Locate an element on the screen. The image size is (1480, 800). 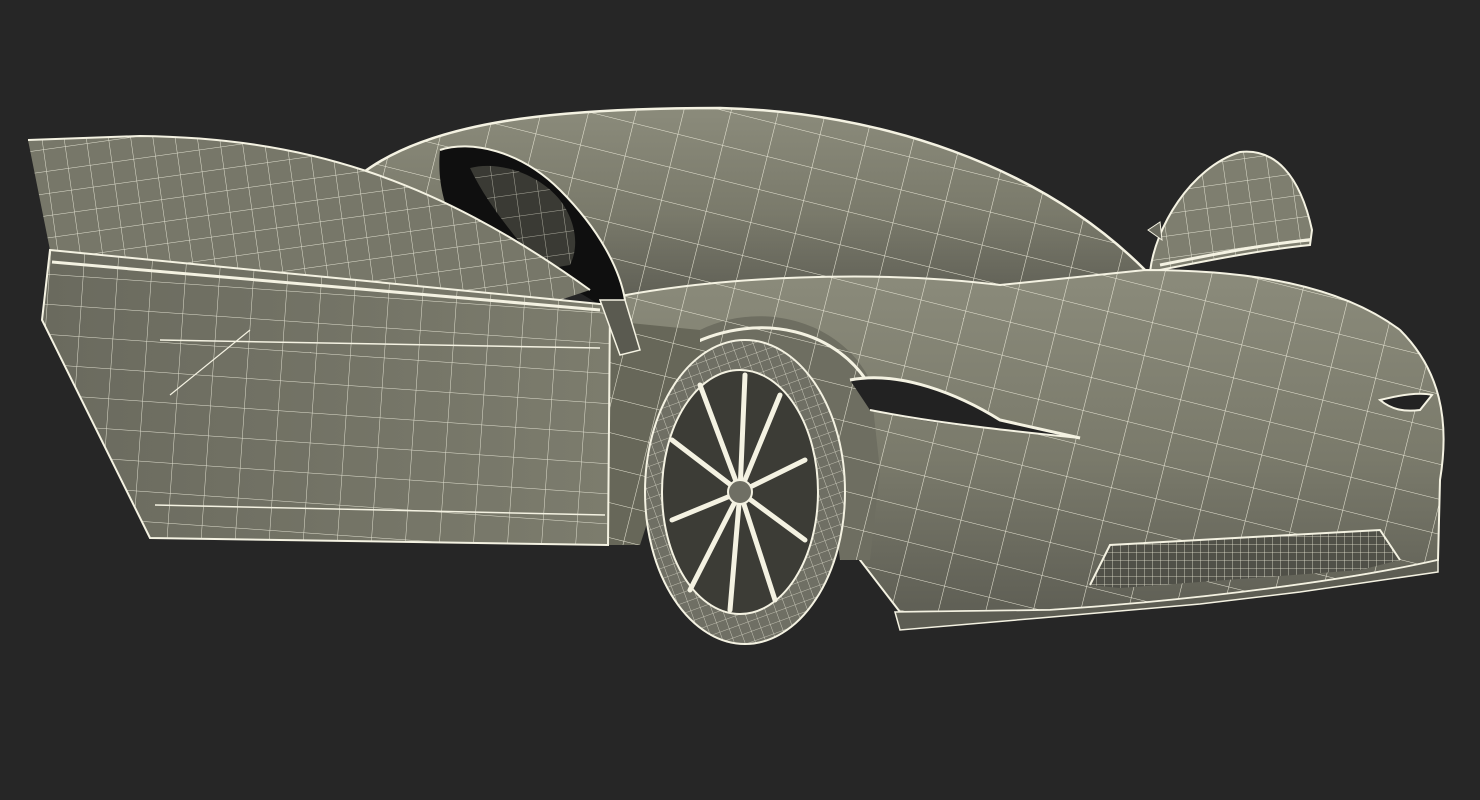
rear-door is located at coordinates (1230, 212).